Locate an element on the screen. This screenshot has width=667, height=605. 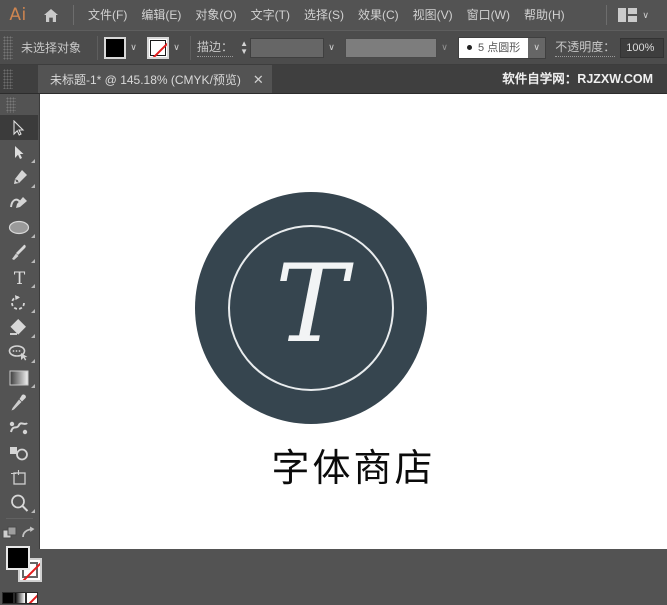
magnifier-icon is located at coordinates (19, 503).